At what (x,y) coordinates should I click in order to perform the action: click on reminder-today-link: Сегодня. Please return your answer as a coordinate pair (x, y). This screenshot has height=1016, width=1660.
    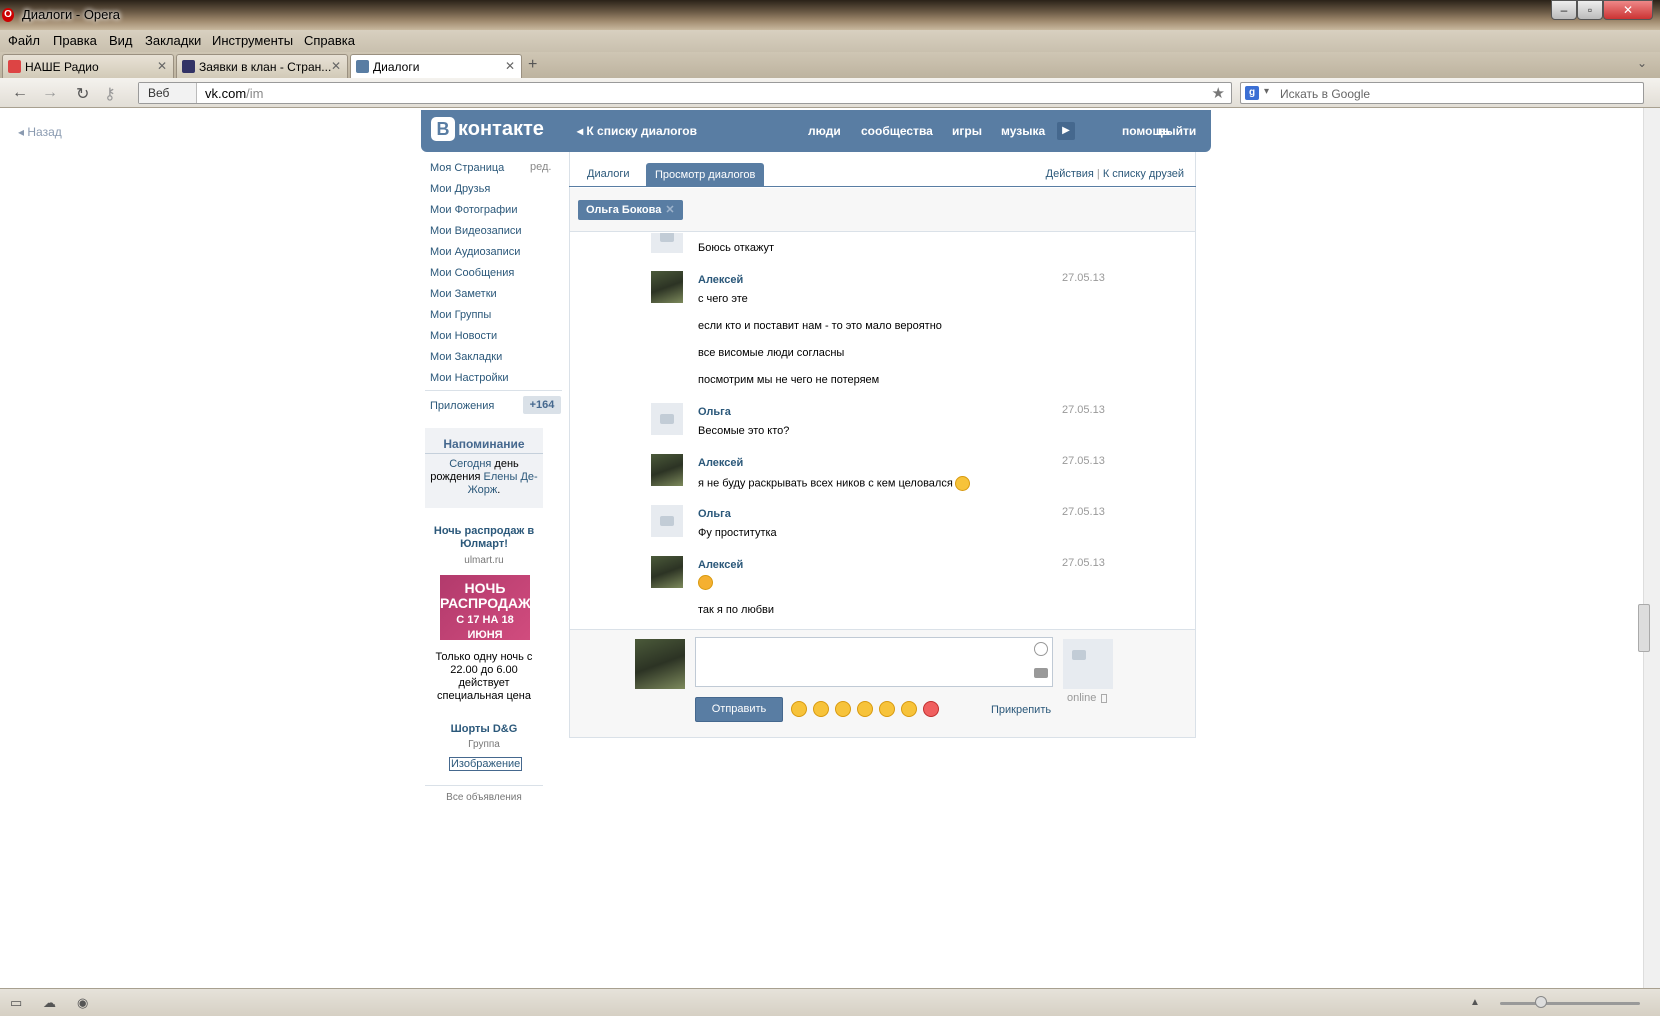
    Looking at the image, I should click on (470, 464).